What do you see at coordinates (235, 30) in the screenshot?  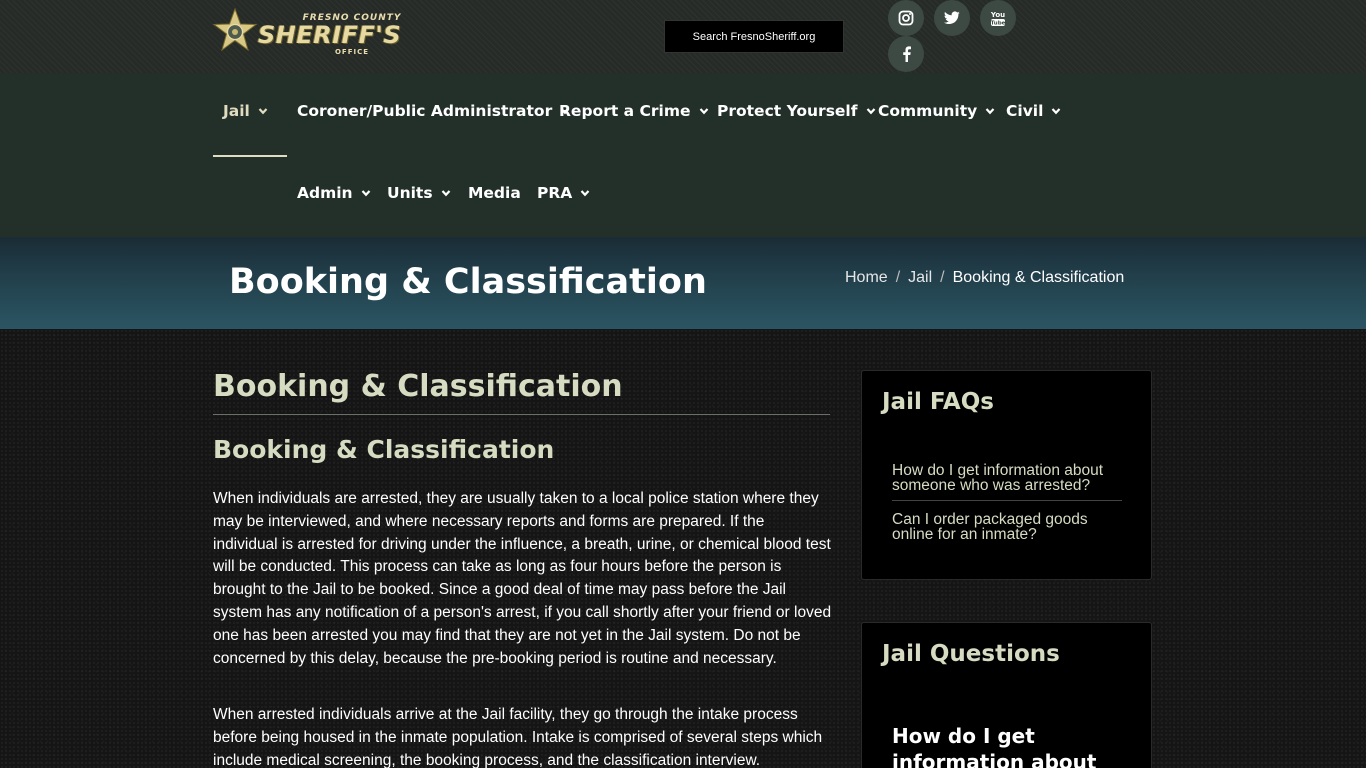 I see `sheriff-star-icon` at bounding box center [235, 30].